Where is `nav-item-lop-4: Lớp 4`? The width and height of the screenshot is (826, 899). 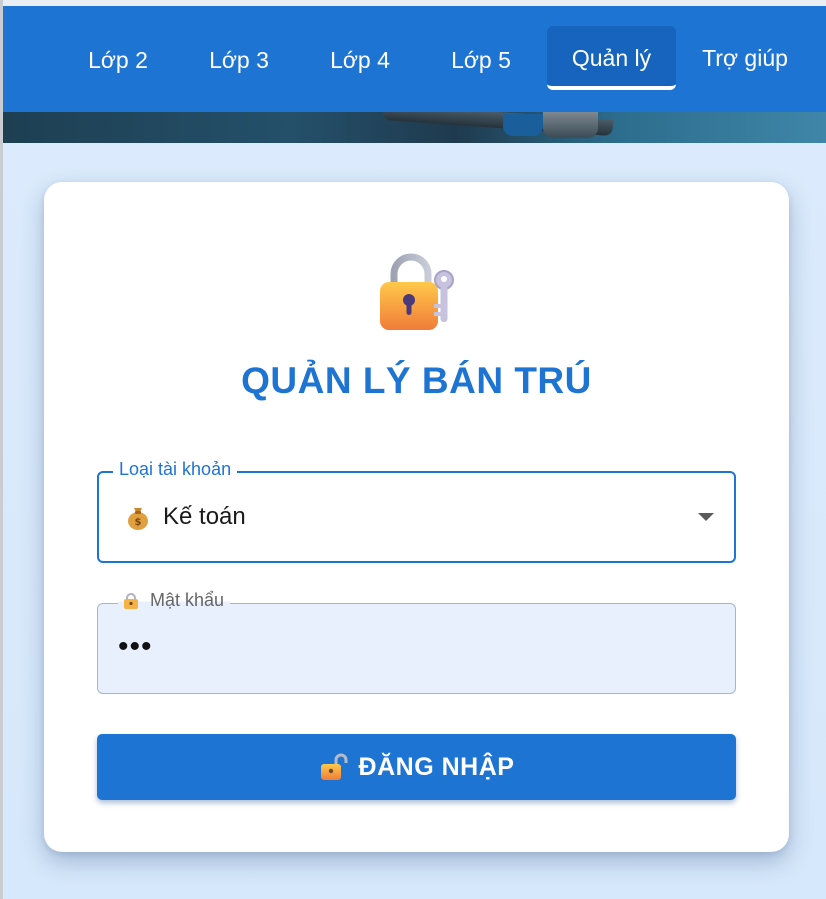 nav-item-lop-4: Lớp 4 is located at coordinates (360, 58).